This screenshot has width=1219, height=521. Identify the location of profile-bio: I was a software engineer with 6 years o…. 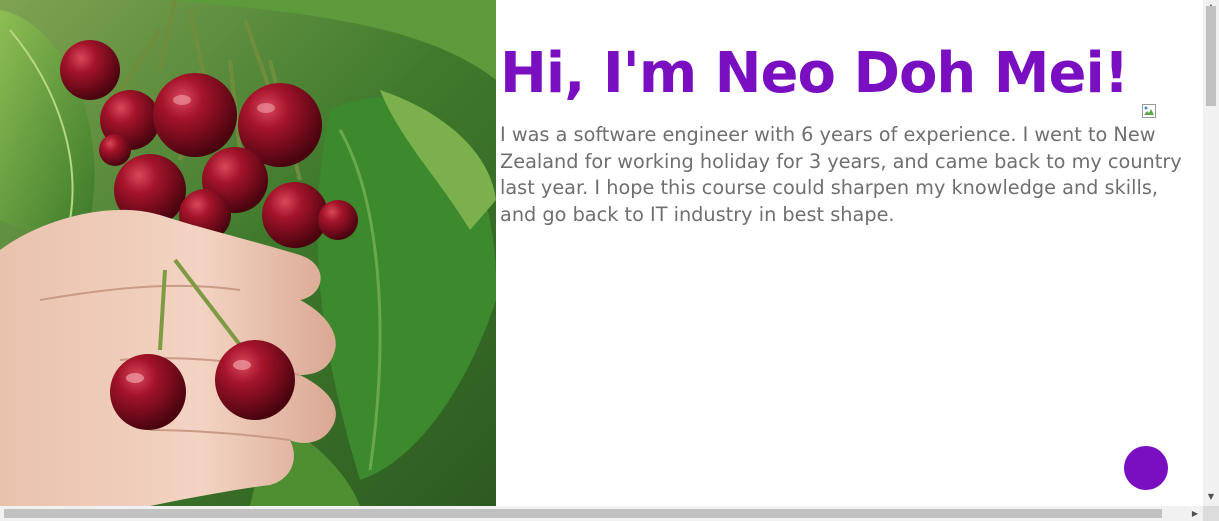
(841, 174).